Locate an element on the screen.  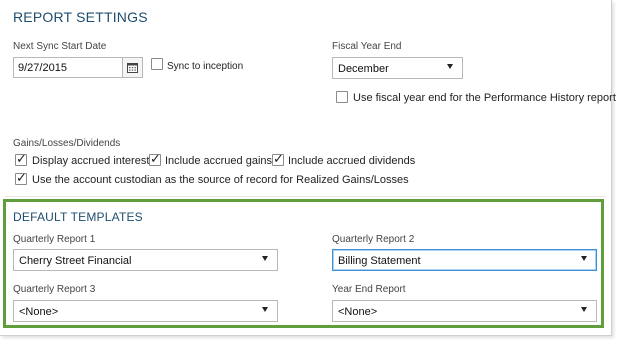
quarterly-report-3-label: Quarterly Report 3 is located at coordinates (54, 289).